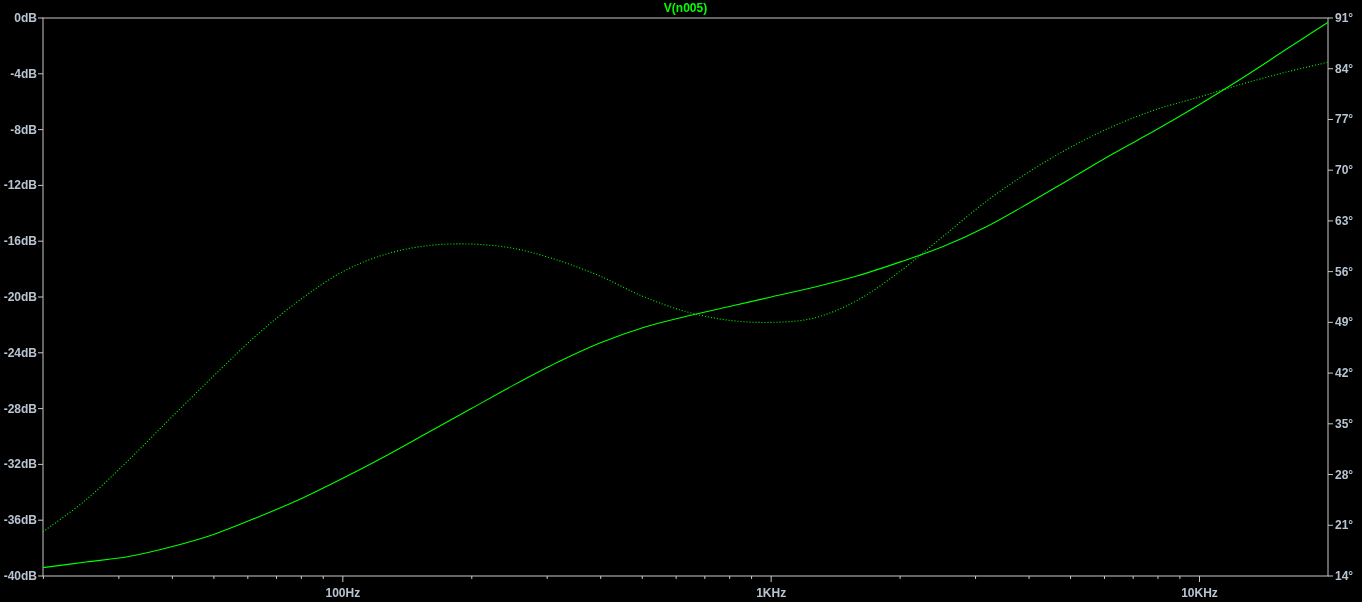  I want to click on y-axis-label: -4dB, so click(23, 73).